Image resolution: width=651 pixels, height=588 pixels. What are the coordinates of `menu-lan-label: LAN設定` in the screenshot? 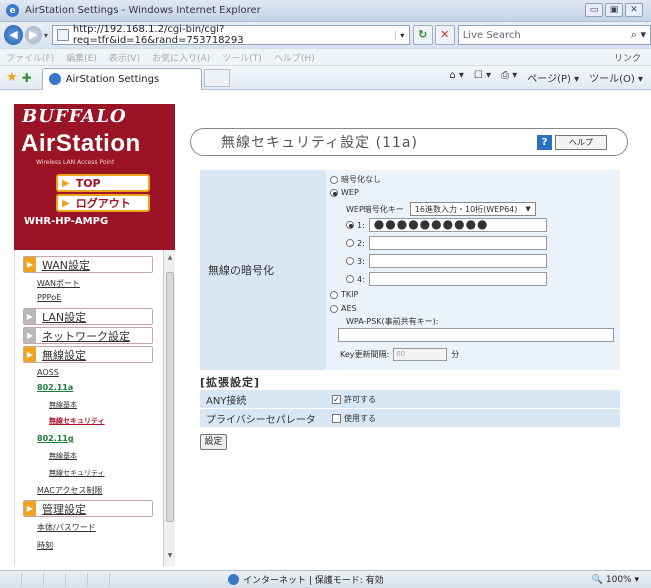 It's located at (64, 317).